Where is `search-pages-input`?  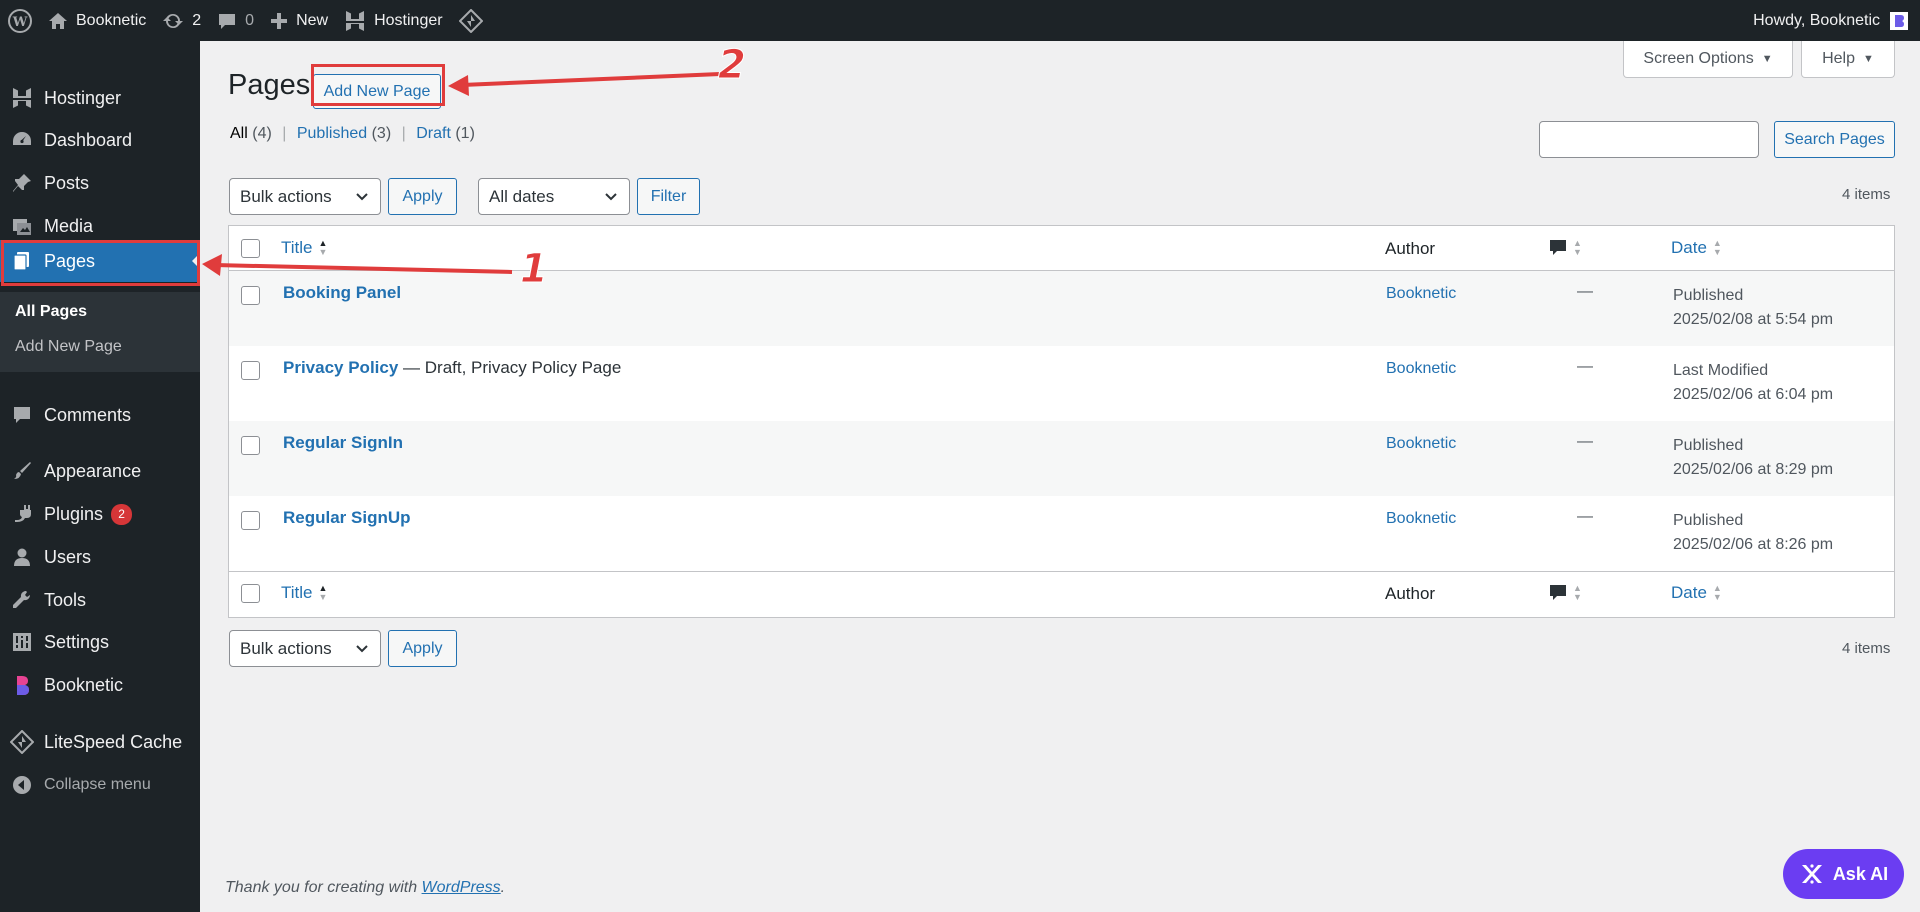
search-pages-input is located at coordinates (1649, 139).